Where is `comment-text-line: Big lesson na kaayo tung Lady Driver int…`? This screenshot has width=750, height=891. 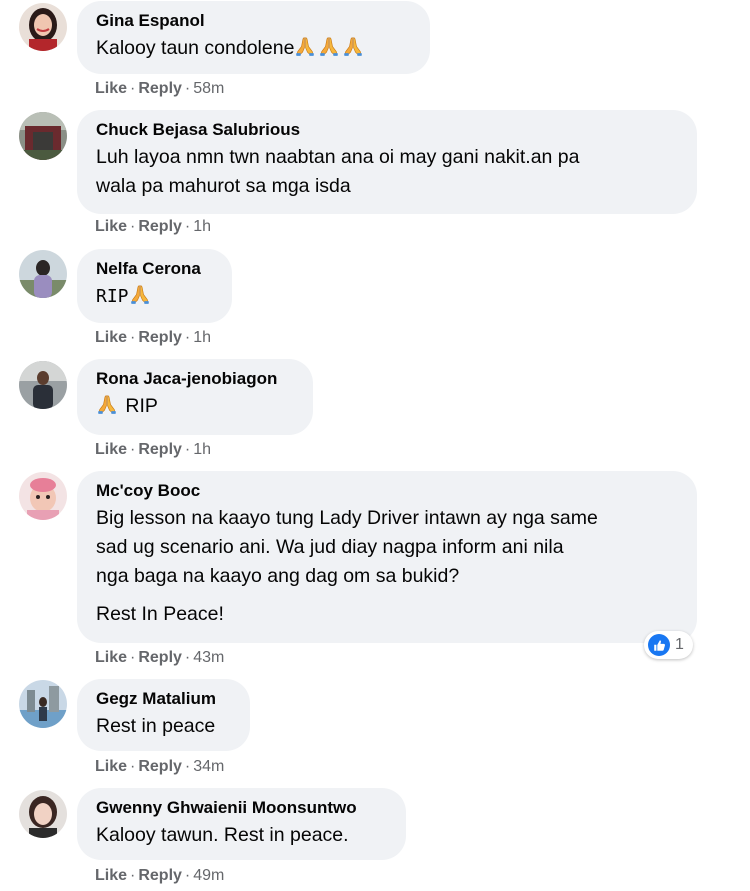 comment-text-line: Big lesson na kaayo tung Lady Driver int… is located at coordinates (347, 518).